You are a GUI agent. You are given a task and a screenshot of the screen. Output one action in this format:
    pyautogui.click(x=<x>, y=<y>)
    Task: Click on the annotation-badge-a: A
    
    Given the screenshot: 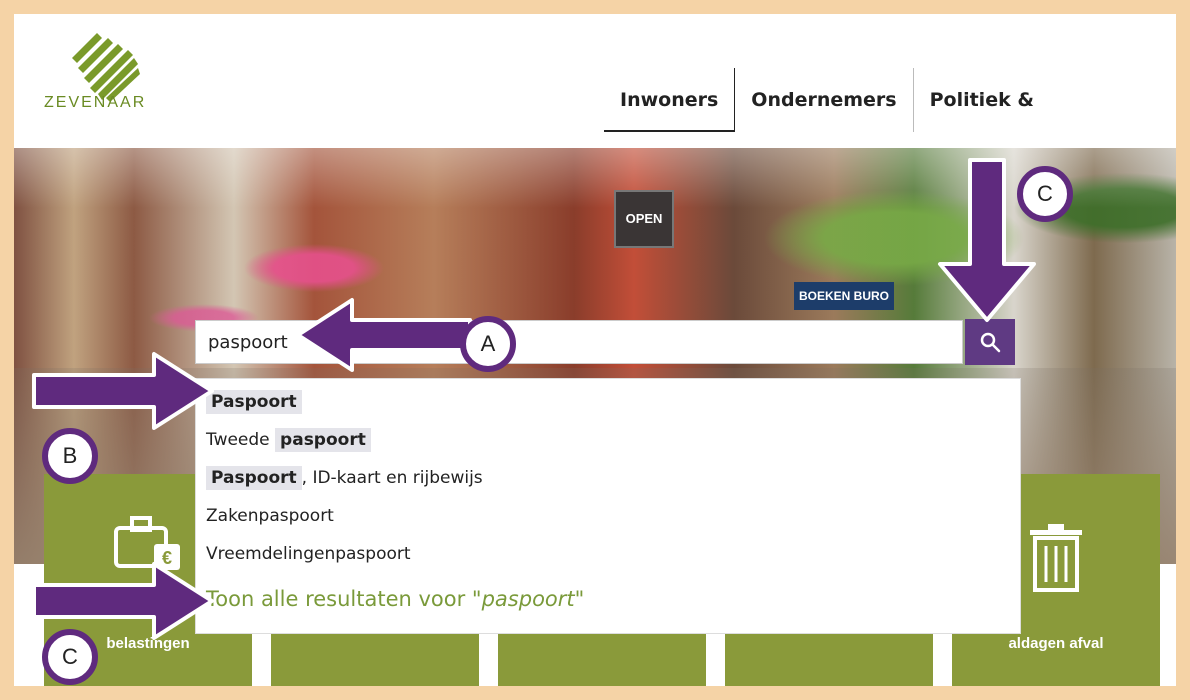 What is the action you would take?
    pyautogui.click(x=488, y=344)
    